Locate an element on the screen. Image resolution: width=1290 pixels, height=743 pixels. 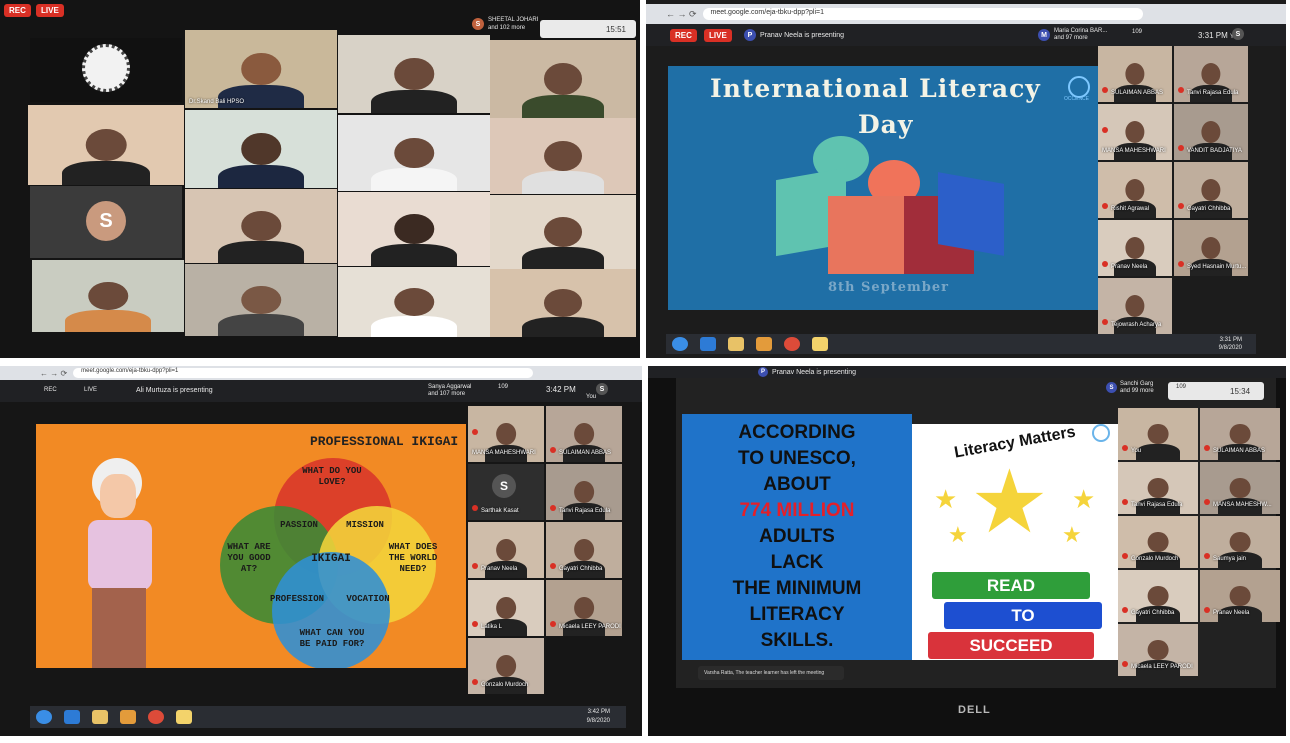
participant-label: Micaela LEEY PARODI is located at coordinates (585, 624).